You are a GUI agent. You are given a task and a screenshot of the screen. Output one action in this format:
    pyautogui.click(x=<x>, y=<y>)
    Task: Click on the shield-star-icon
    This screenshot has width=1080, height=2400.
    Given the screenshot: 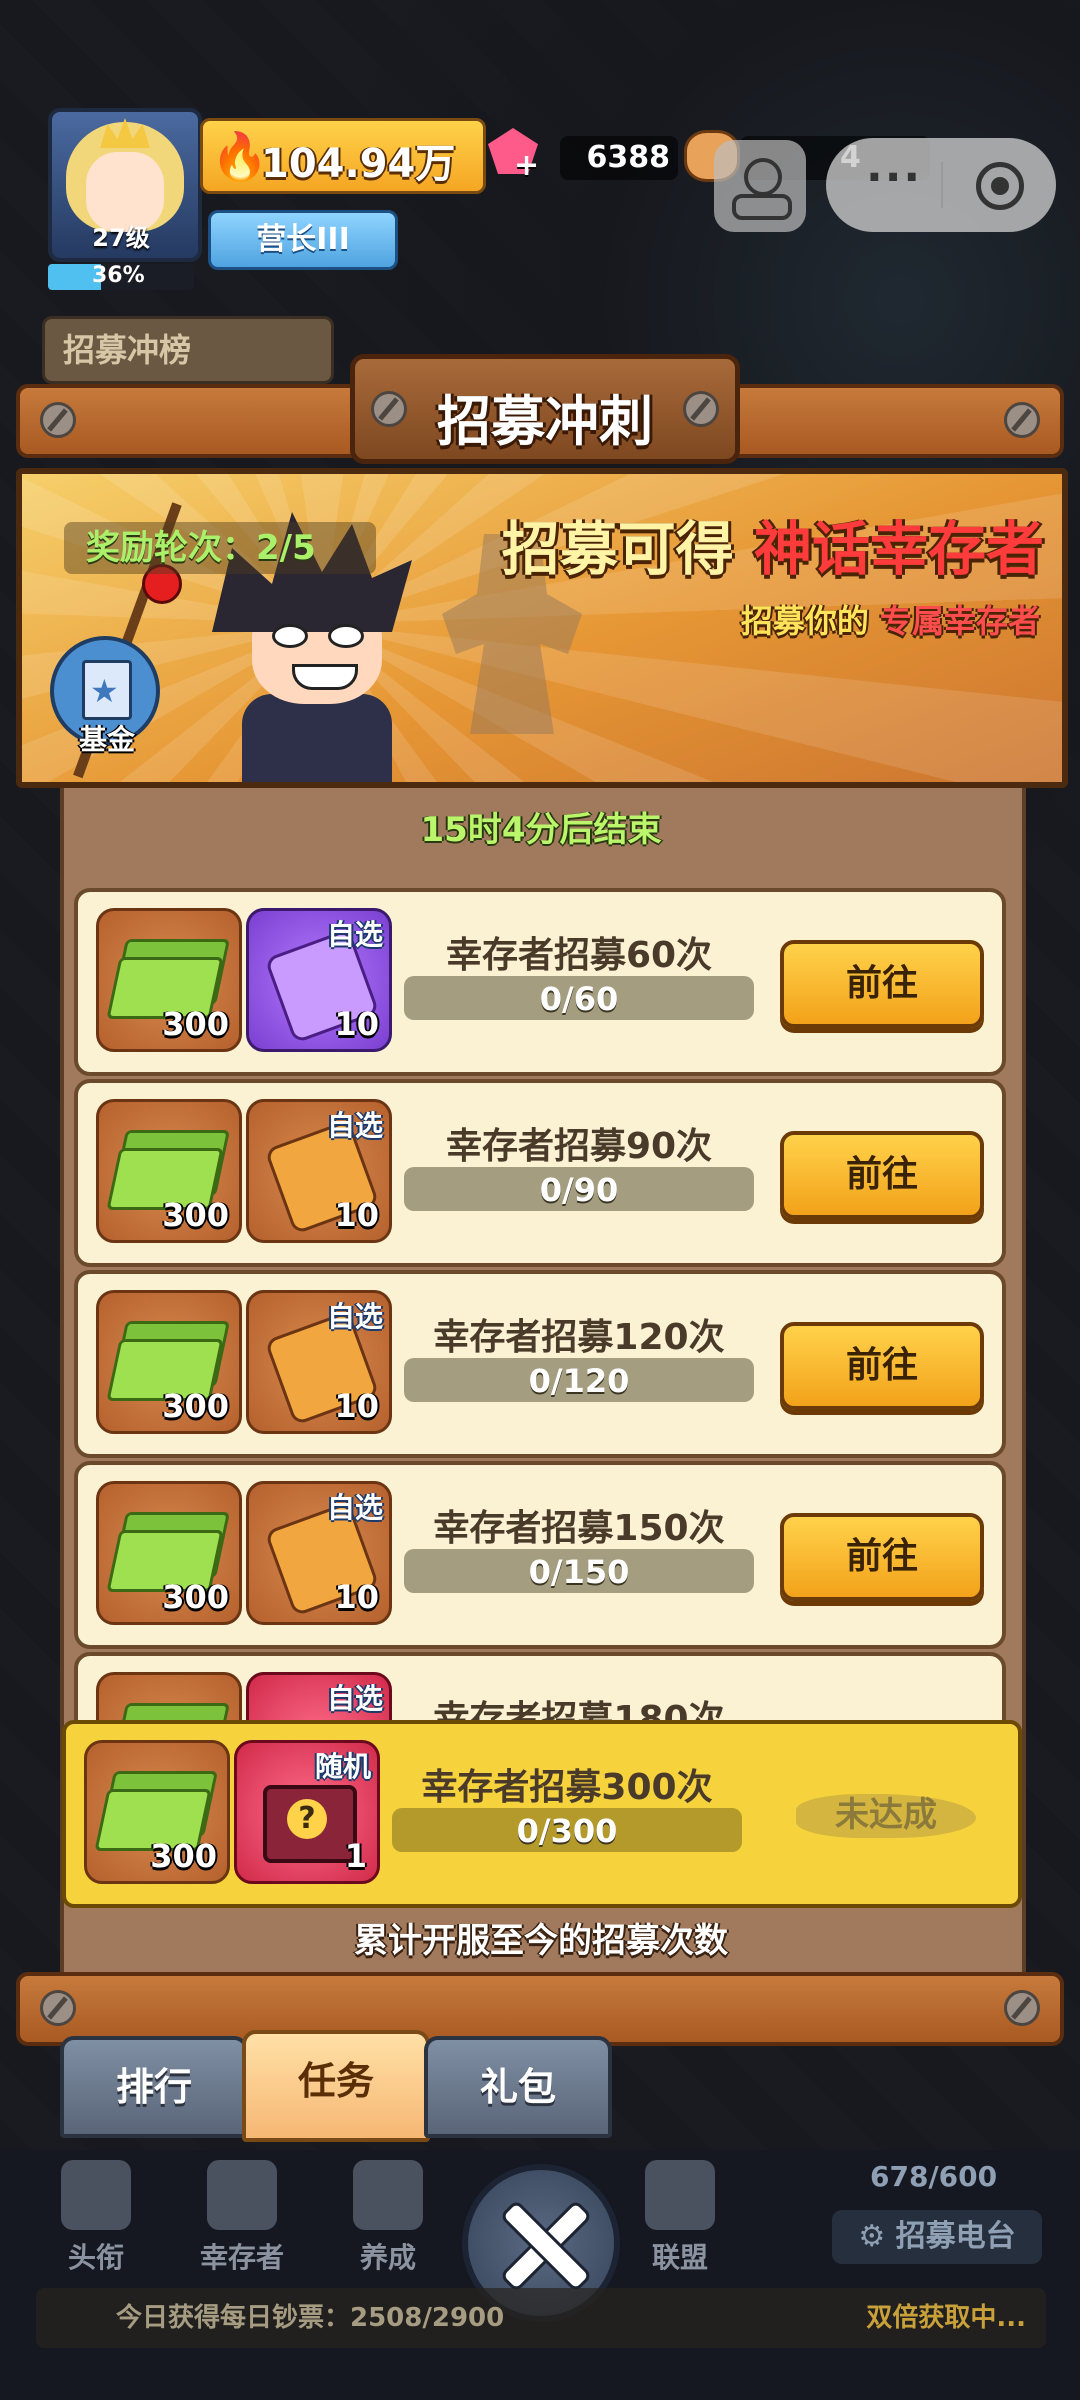 What is the action you would take?
    pyautogui.click(x=96, y=2195)
    